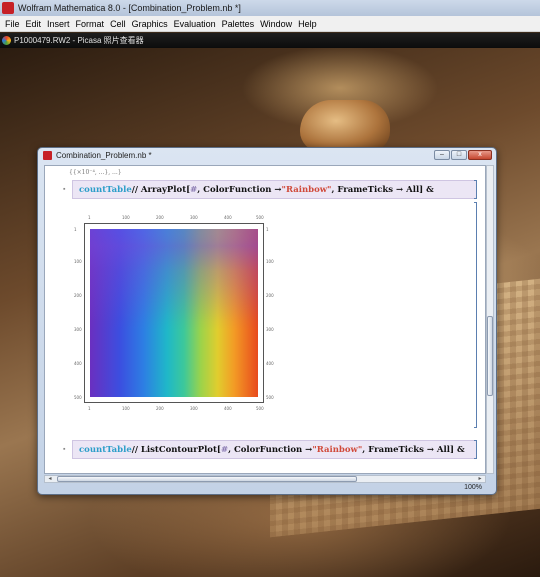  I want to click on window-controls: – □ x, so click(463, 155).